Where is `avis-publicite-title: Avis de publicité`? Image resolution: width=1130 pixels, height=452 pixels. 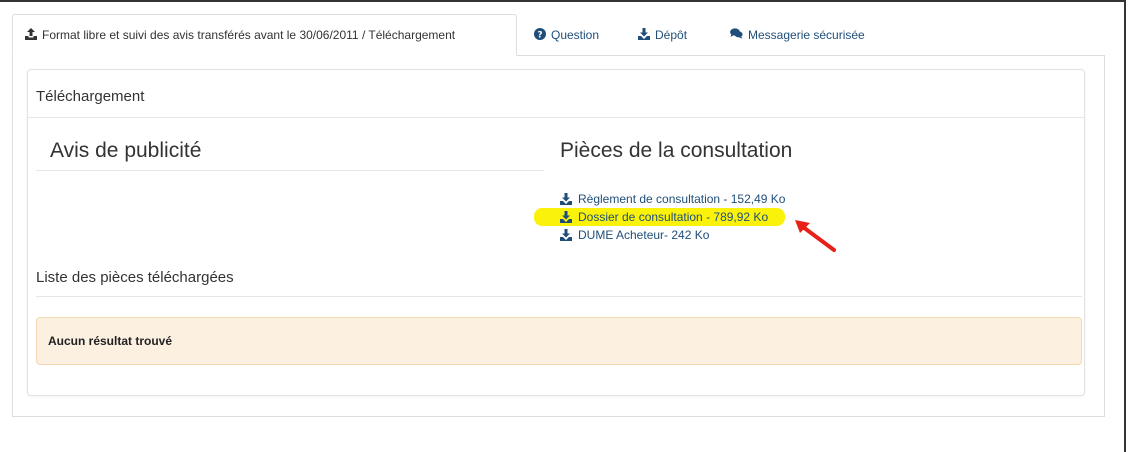 avis-publicite-title: Avis de publicité is located at coordinates (126, 150).